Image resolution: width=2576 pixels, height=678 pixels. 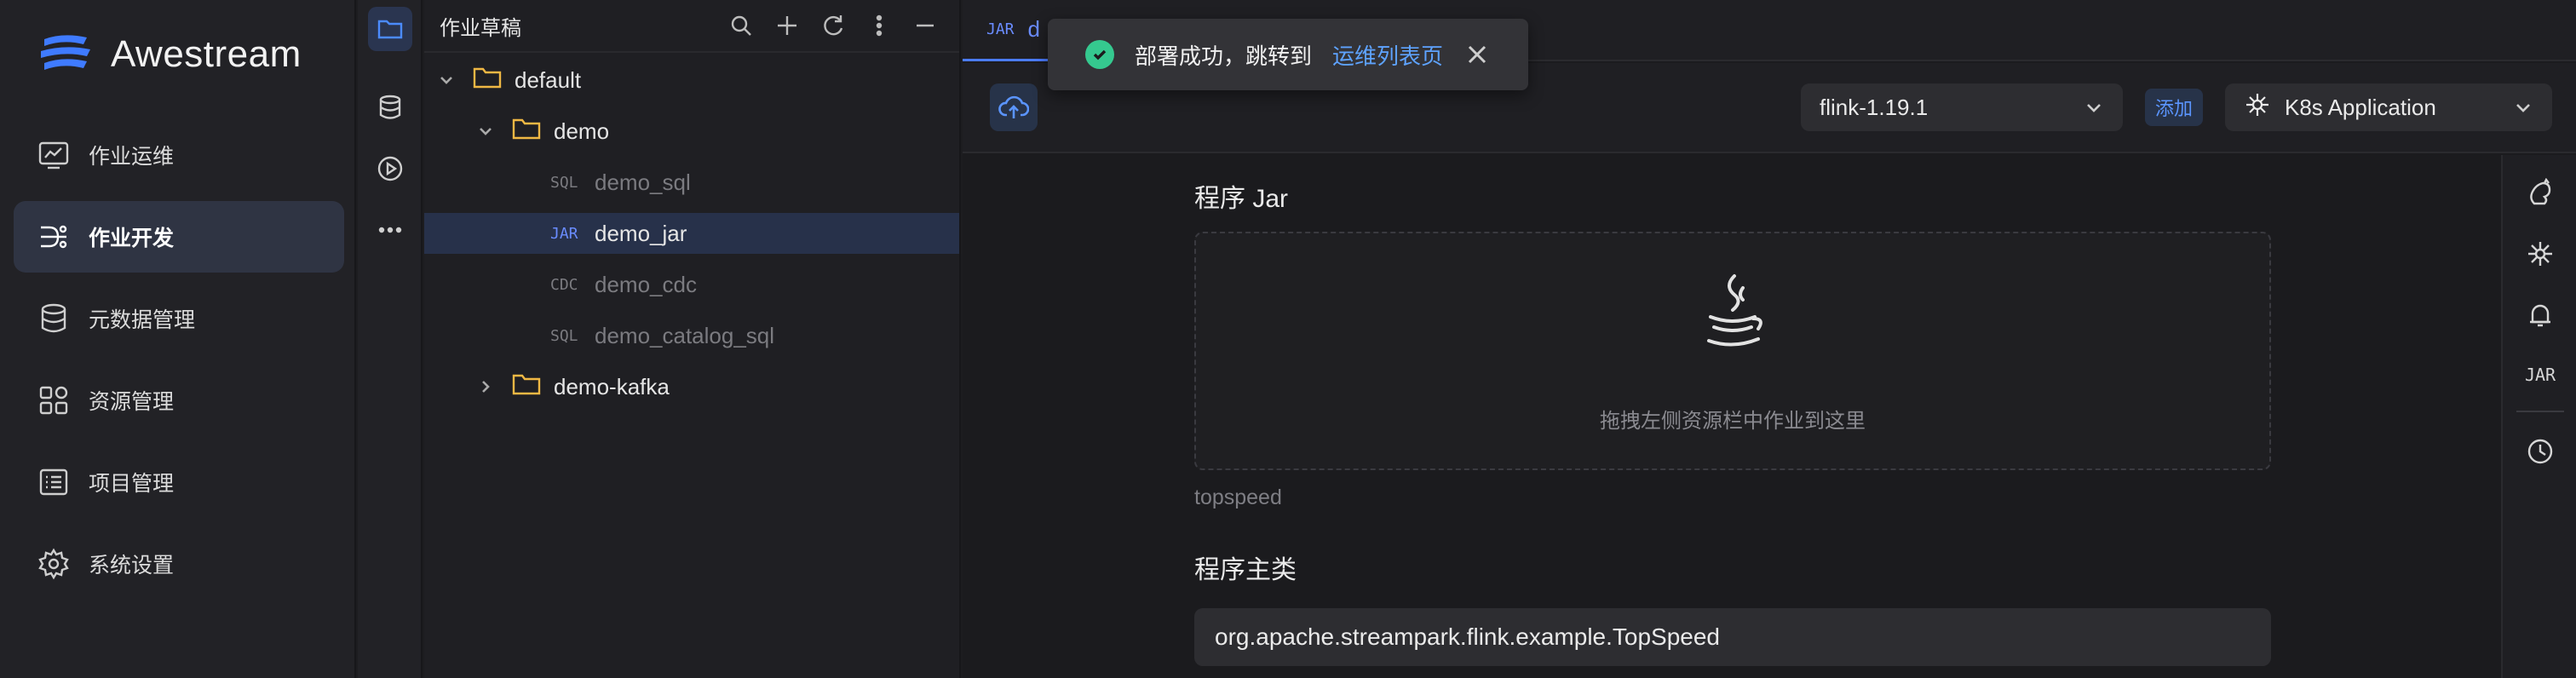 What do you see at coordinates (54, 482) in the screenshot?
I see `list-icon` at bounding box center [54, 482].